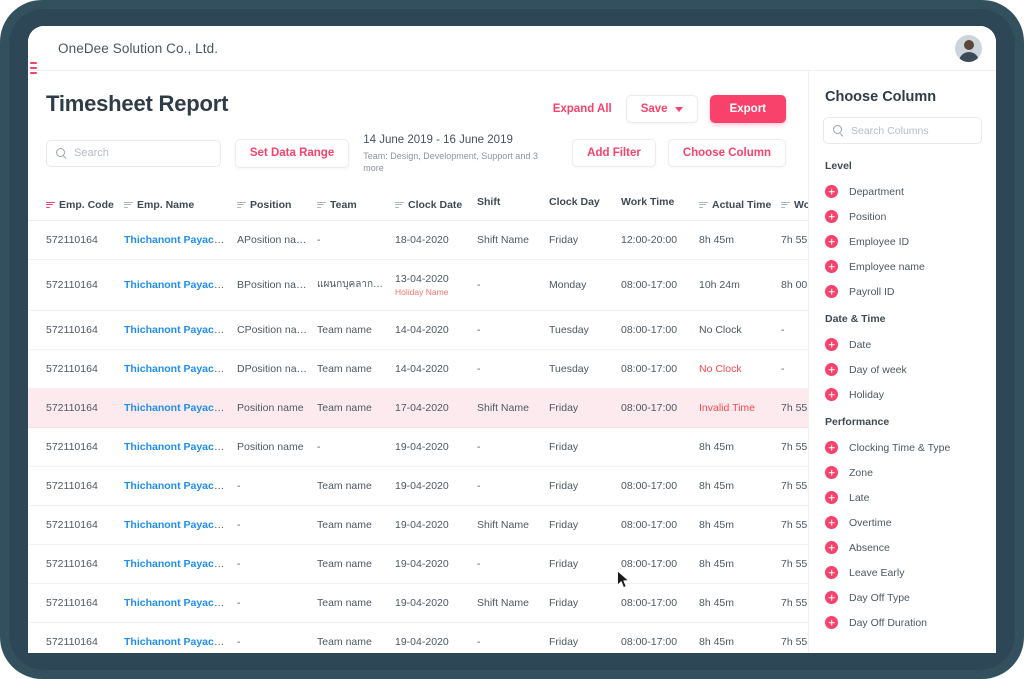  Describe the element at coordinates (509, 637) in the screenshot. I see `cell-shift: -` at that location.